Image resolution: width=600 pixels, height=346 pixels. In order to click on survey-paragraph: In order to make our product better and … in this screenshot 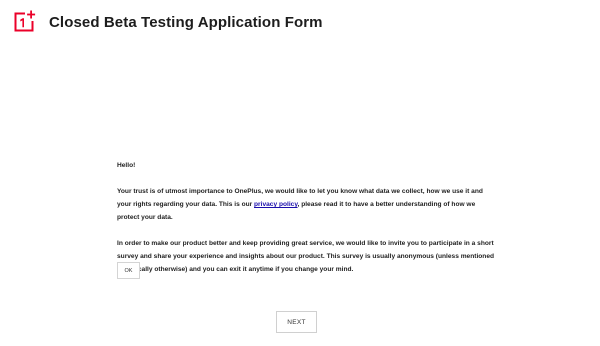, I will do `click(306, 256)`.